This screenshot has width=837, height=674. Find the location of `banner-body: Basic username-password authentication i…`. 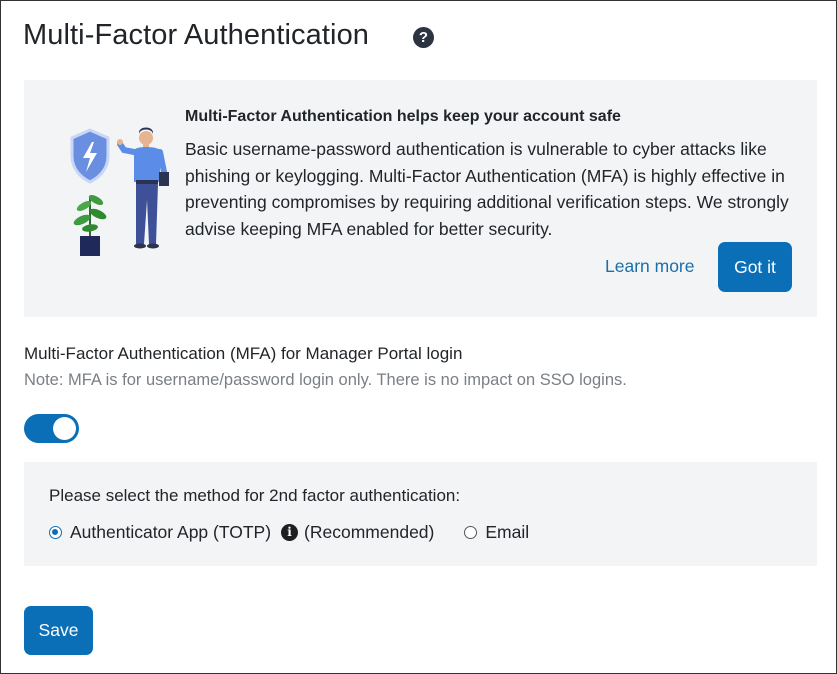

banner-body: Basic username-password authentication i… is located at coordinates (487, 189).